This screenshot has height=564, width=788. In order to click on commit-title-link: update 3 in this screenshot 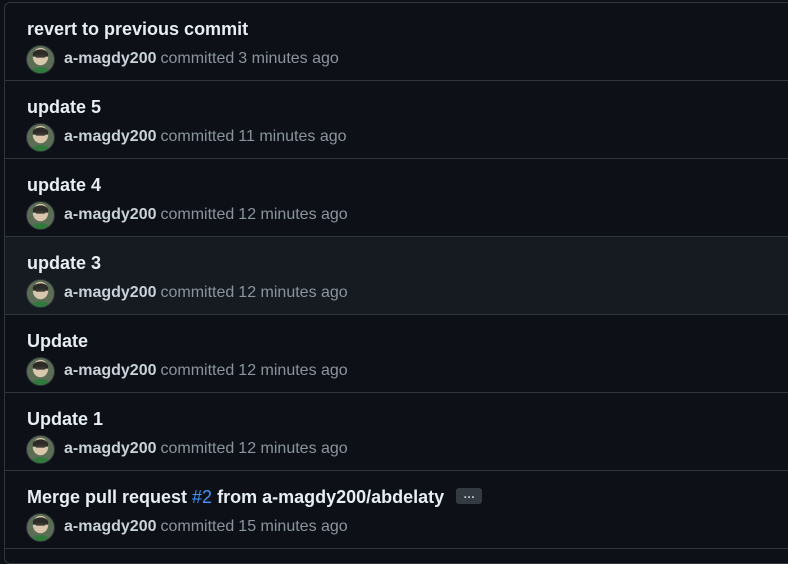, I will do `click(64, 263)`.